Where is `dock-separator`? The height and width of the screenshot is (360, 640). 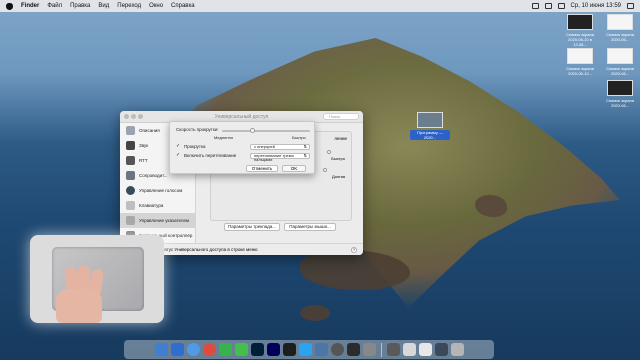 dock-separator is located at coordinates (381, 349).